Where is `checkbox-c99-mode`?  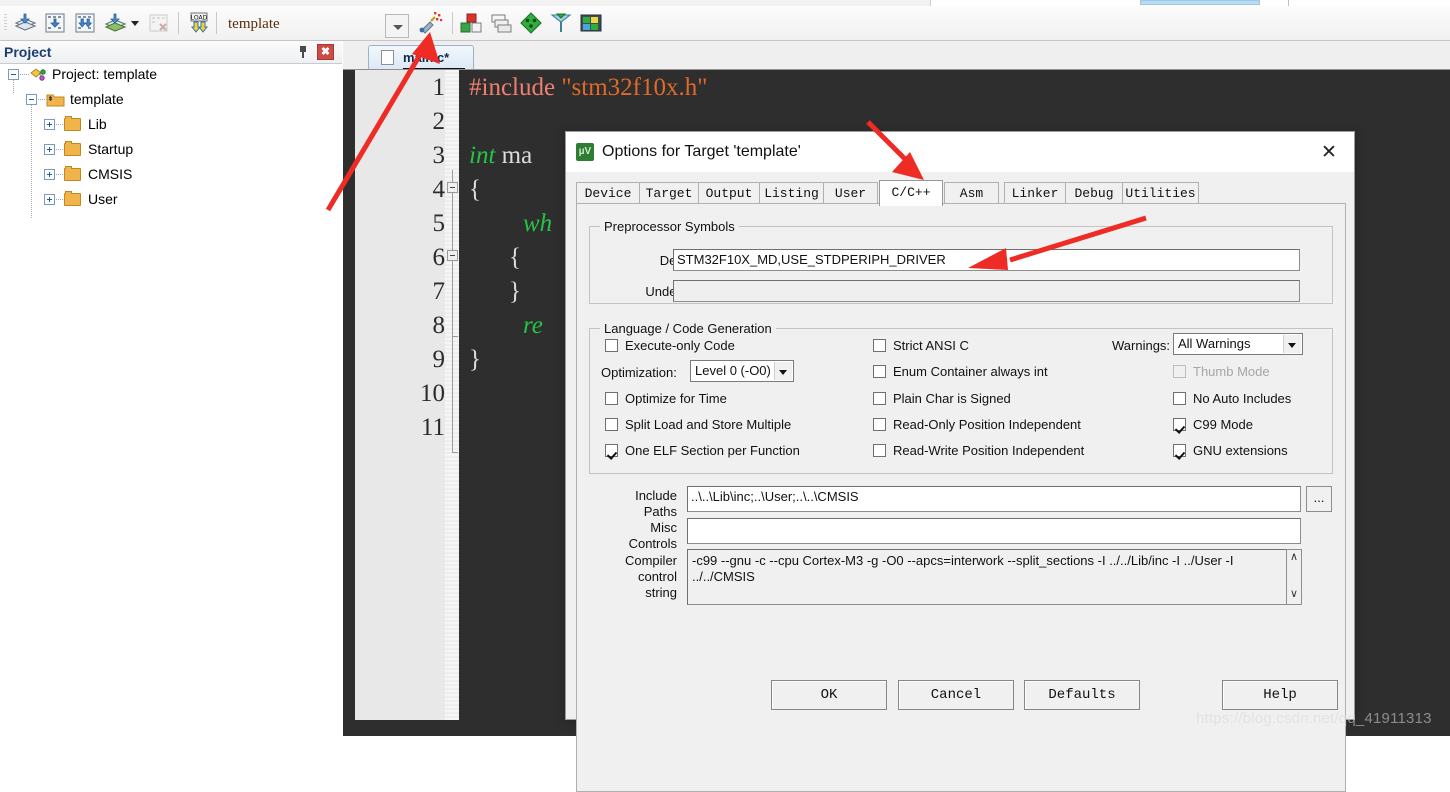 checkbox-c99-mode is located at coordinates (1179, 424).